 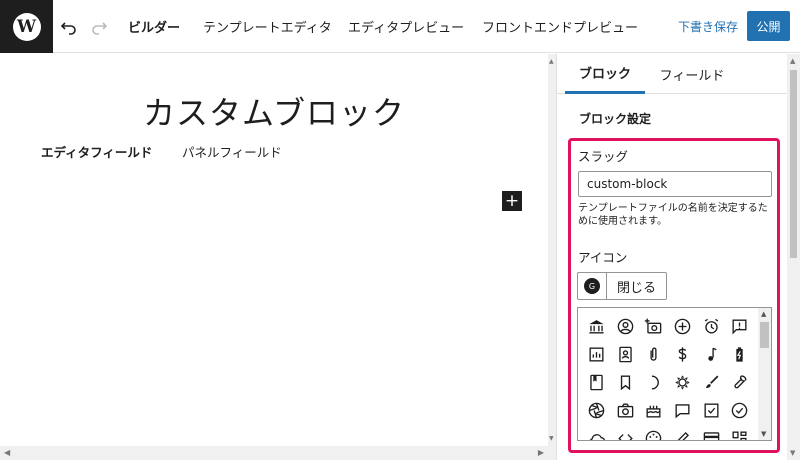 I want to click on brush-icon, so click(x=712, y=381).